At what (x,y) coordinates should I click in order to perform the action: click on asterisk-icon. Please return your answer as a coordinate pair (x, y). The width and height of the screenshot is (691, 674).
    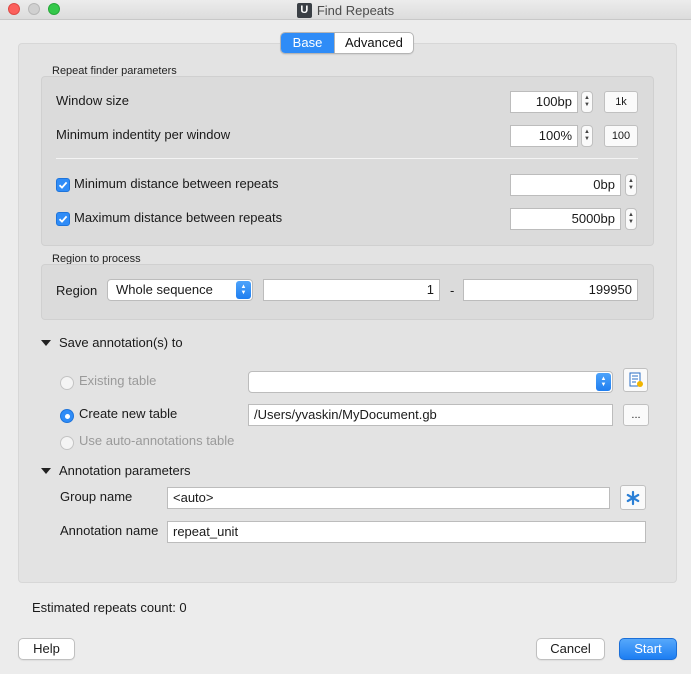
    Looking at the image, I should click on (633, 497).